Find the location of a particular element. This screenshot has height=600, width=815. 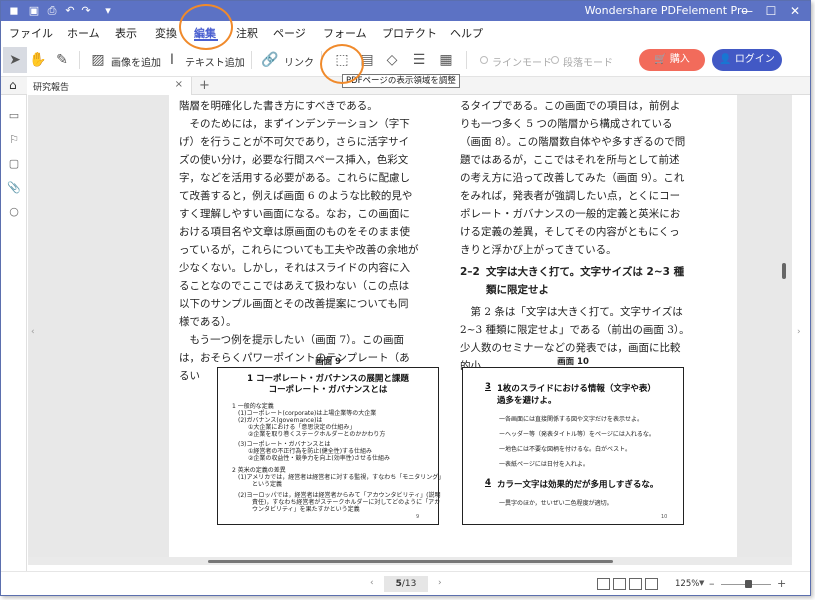

zoom-level: 125% is located at coordinates (687, 584).